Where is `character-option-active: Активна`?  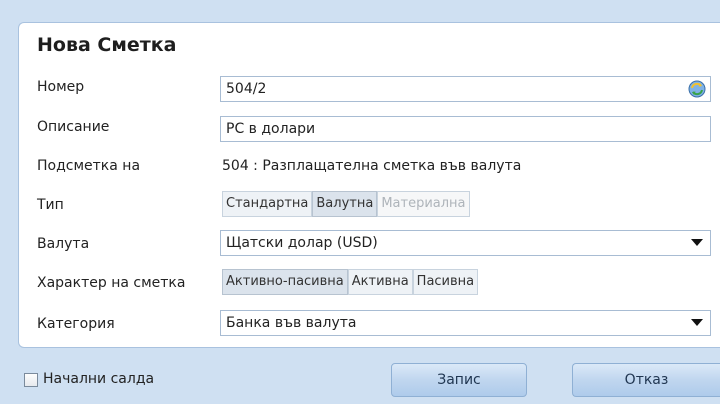 character-option-active: Активна is located at coordinates (380, 282).